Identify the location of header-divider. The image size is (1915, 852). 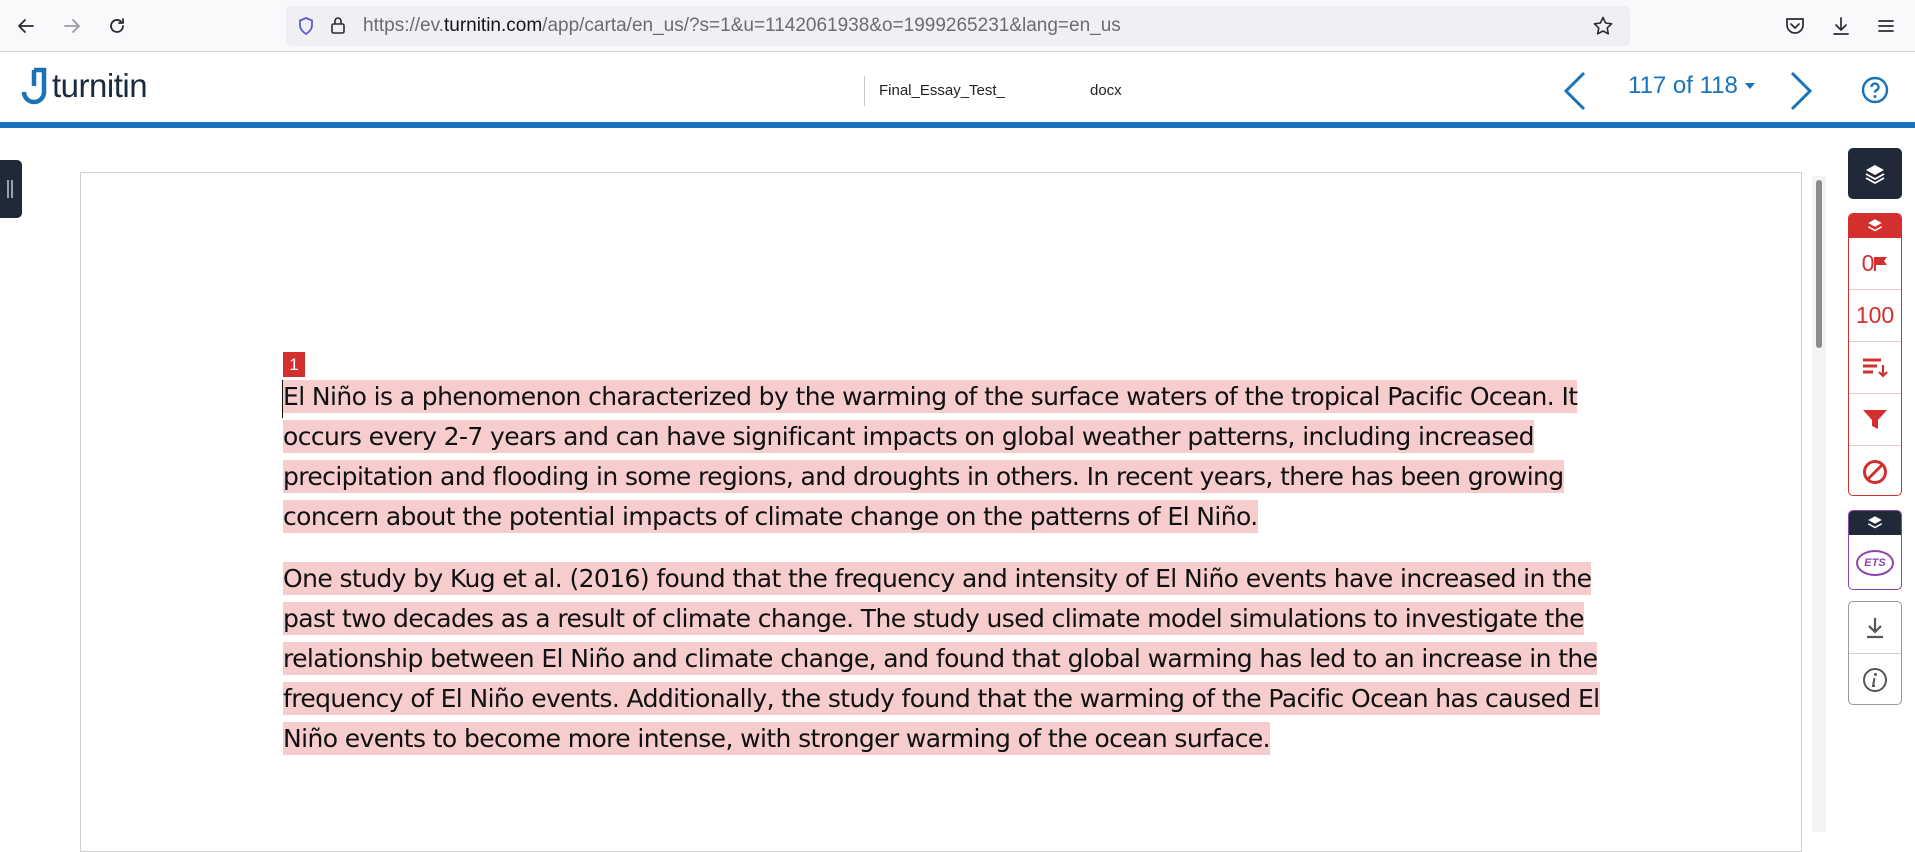
(864, 91).